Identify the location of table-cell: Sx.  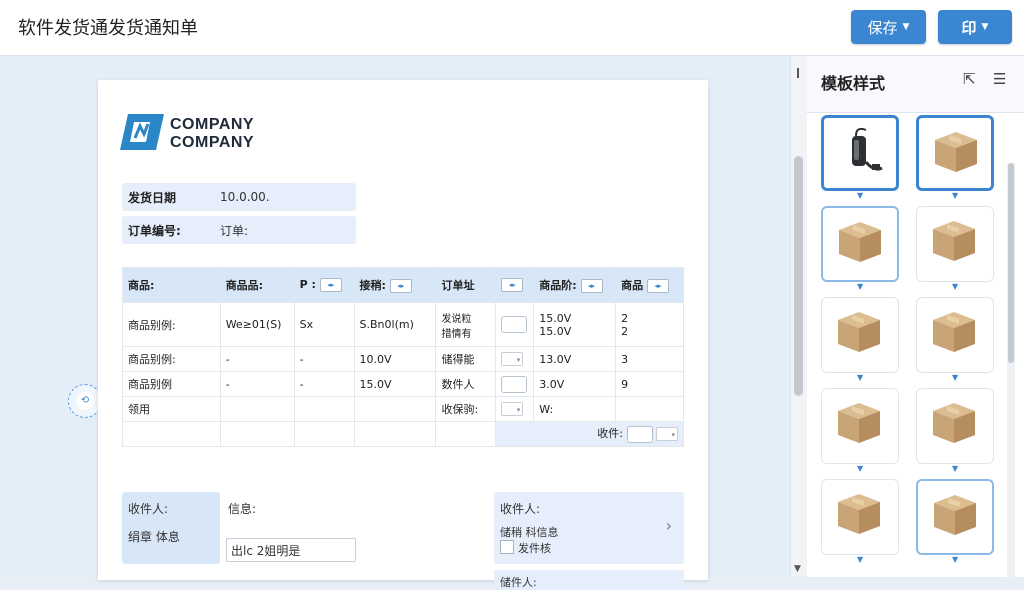
(324, 324).